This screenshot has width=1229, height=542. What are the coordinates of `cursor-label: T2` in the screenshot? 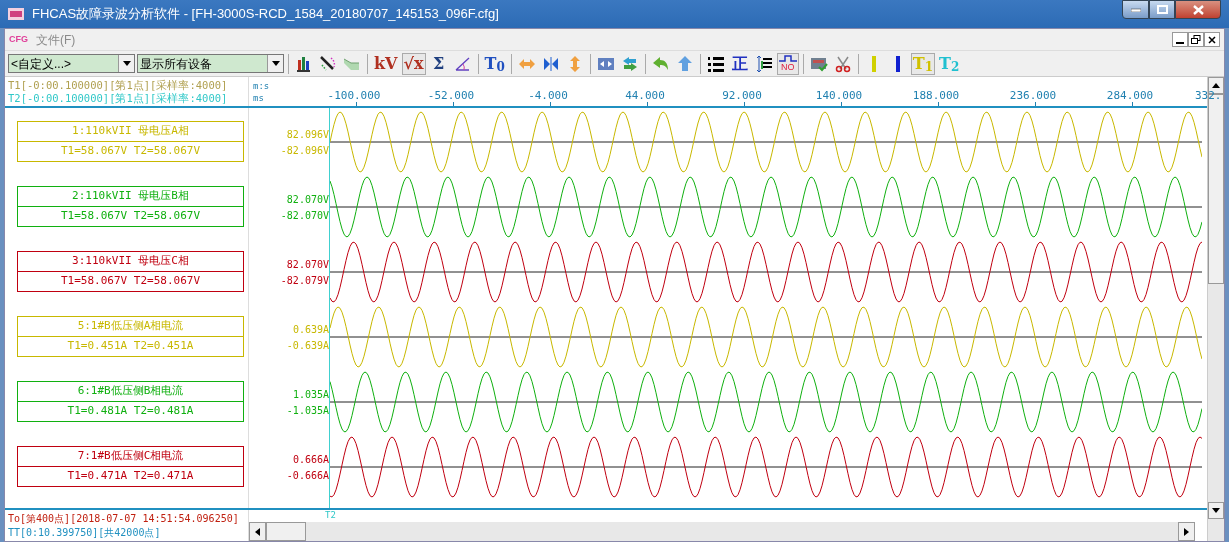 It's located at (330, 515).